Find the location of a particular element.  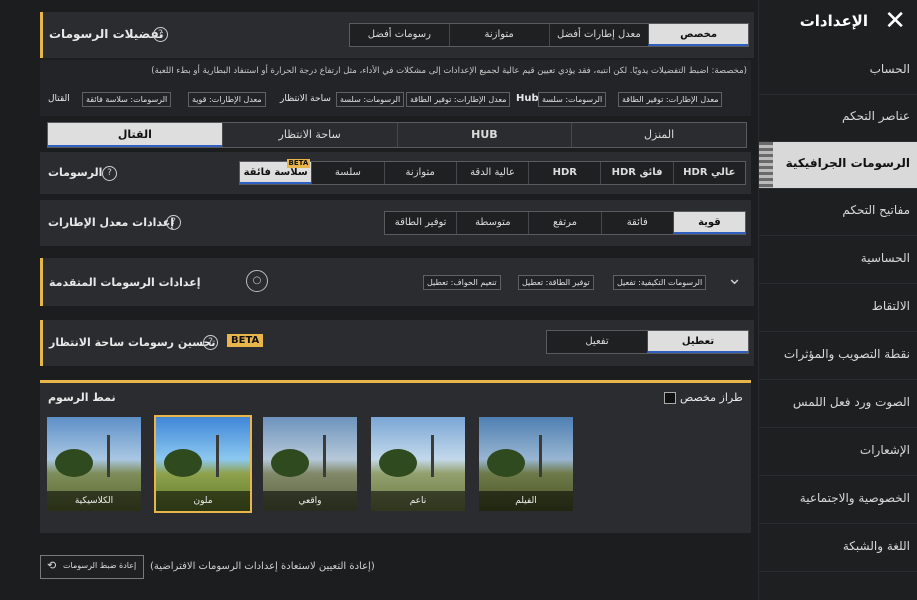

pref-option-custom: مخصص is located at coordinates (698, 35).